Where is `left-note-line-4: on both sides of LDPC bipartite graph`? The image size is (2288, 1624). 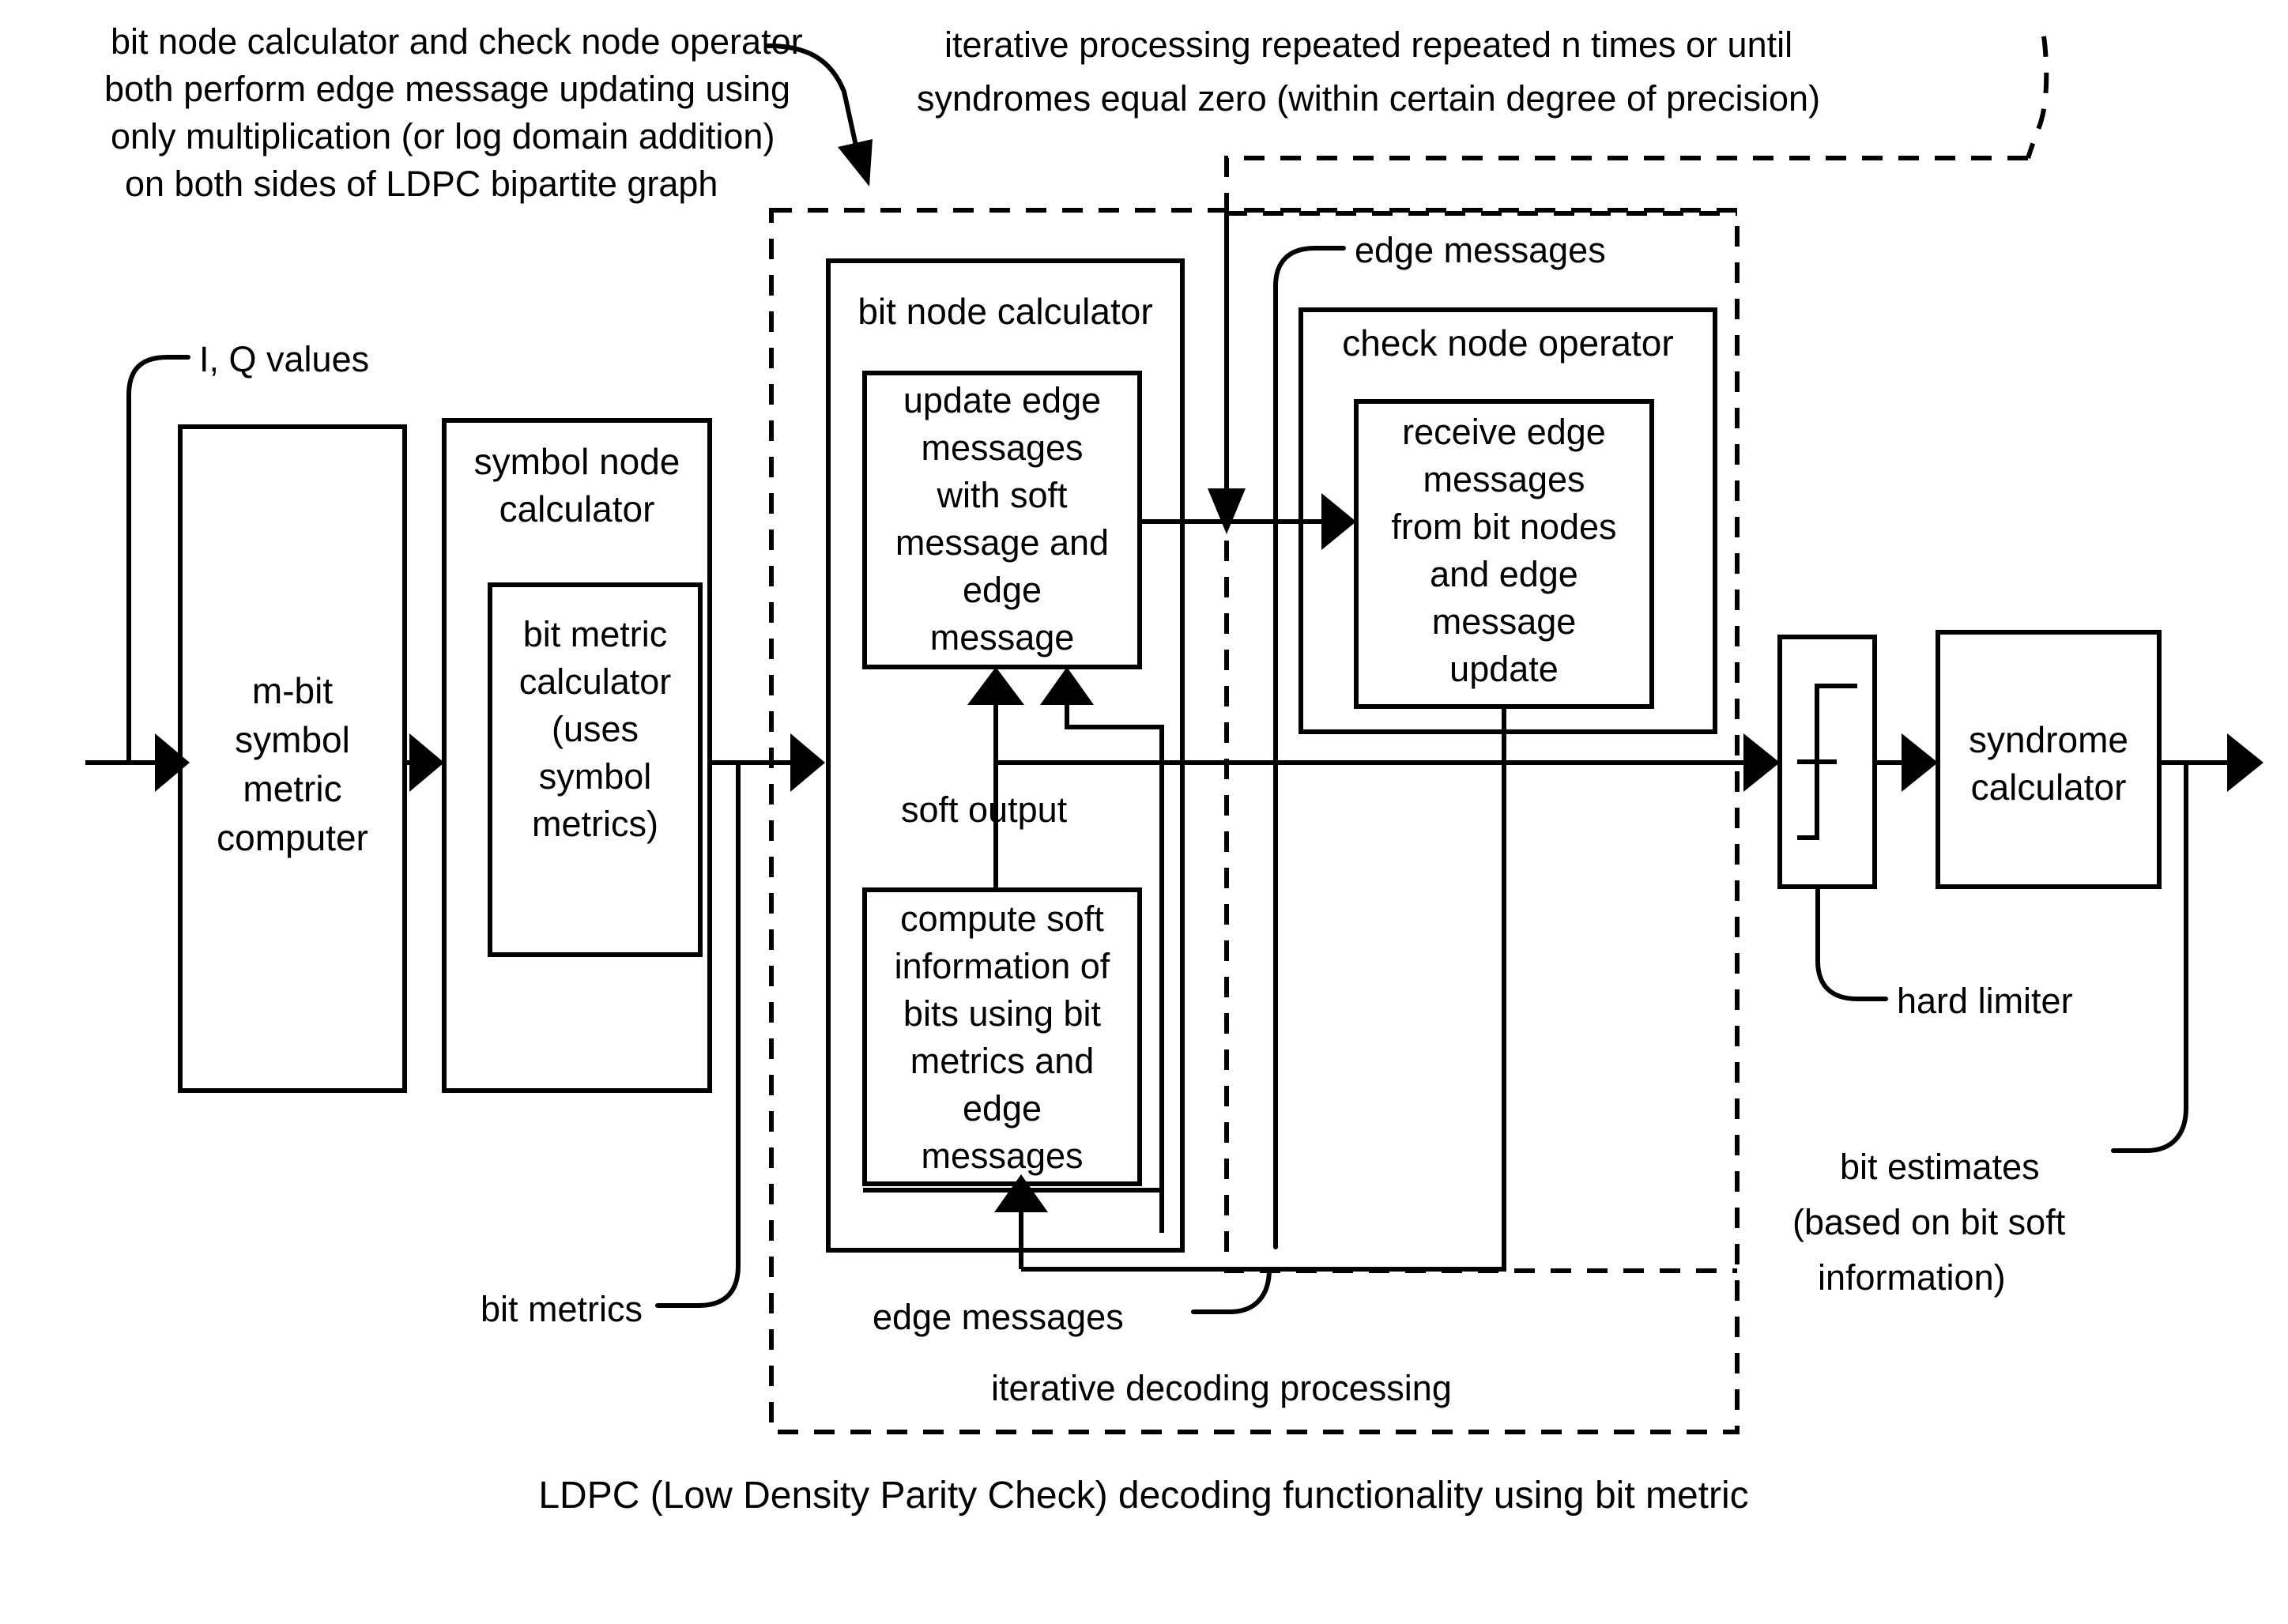 left-note-line-4: on both sides of LDPC bipartite graph is located at coordinates (421, 184).